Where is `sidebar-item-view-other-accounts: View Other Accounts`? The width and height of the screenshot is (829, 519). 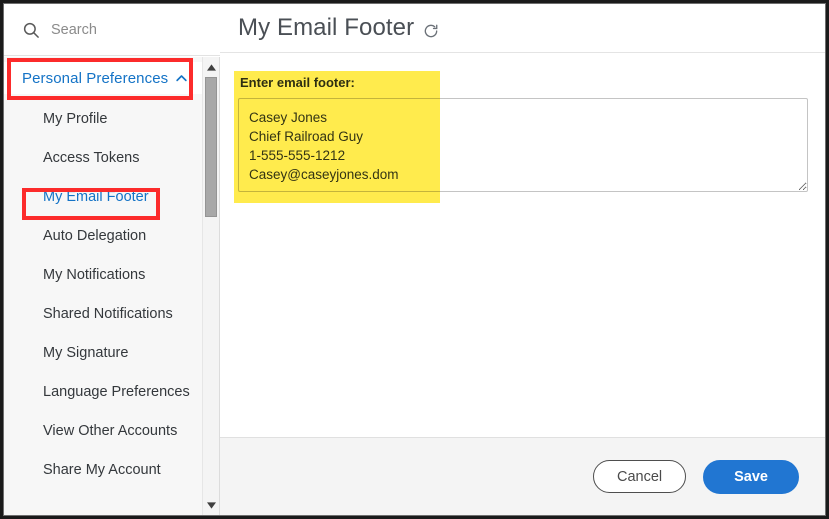
sidebar-item-view-other-accounts: View Other Accounts is located at coordinates (103, 430).